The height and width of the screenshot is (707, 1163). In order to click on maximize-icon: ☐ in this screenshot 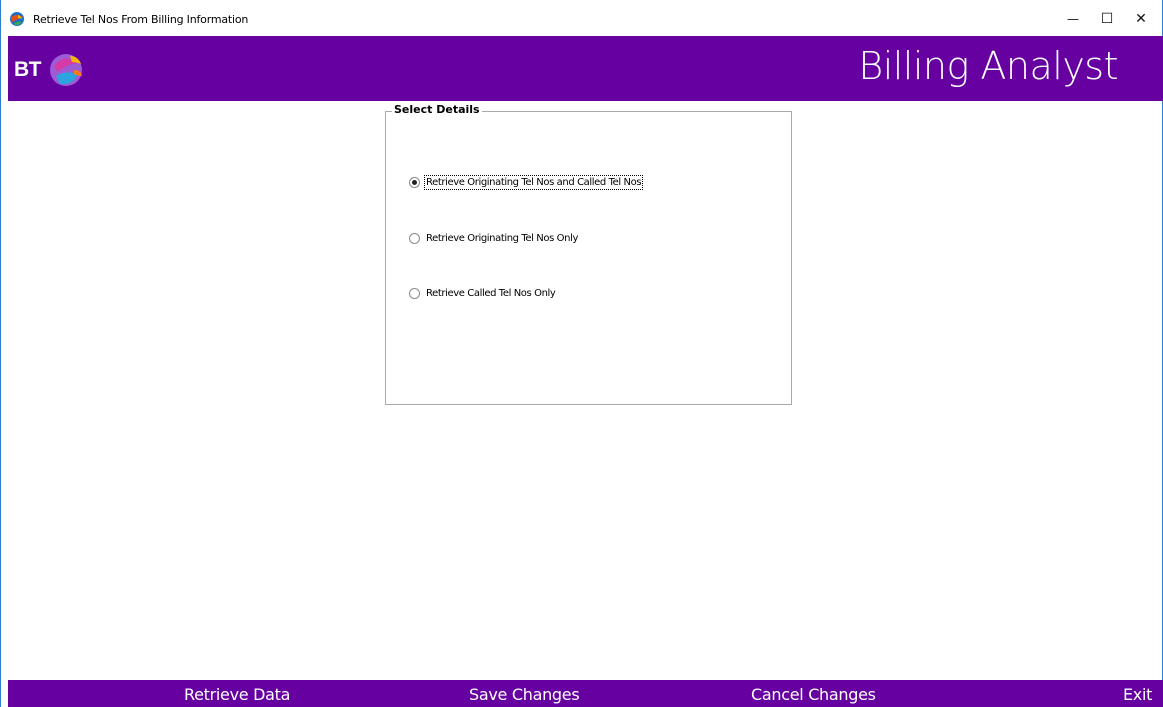, I will do `click(1107, 19)`.